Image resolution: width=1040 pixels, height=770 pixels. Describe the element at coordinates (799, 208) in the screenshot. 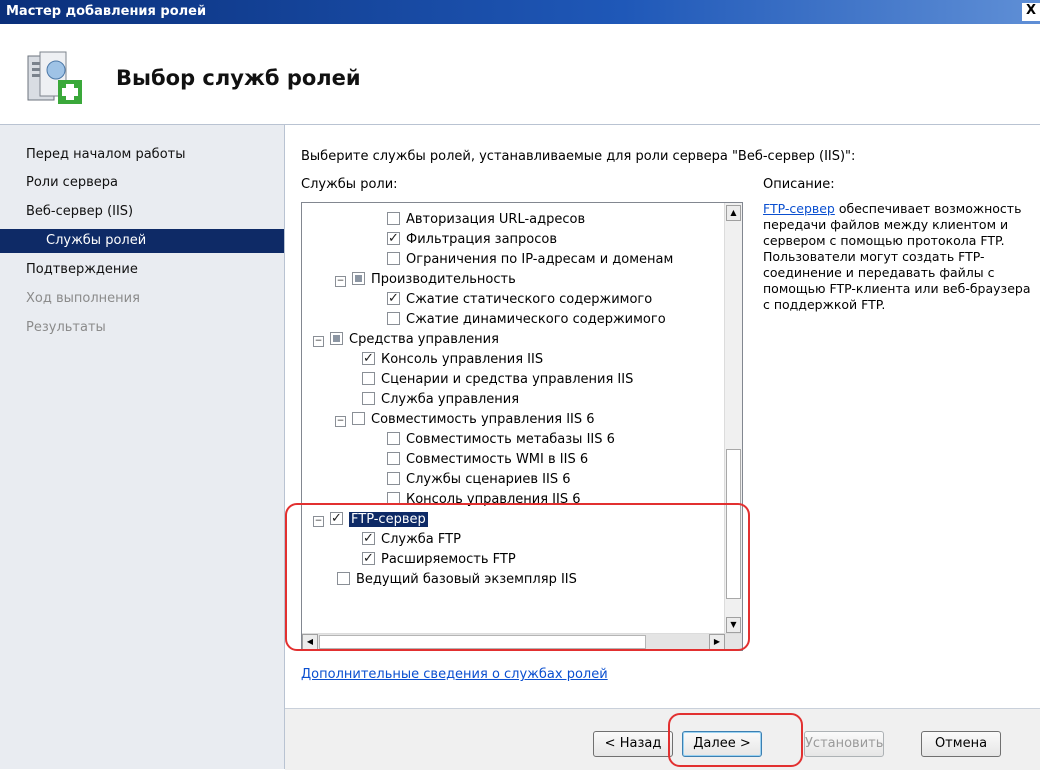

I see `description-link: FTP-сервер` at that location.